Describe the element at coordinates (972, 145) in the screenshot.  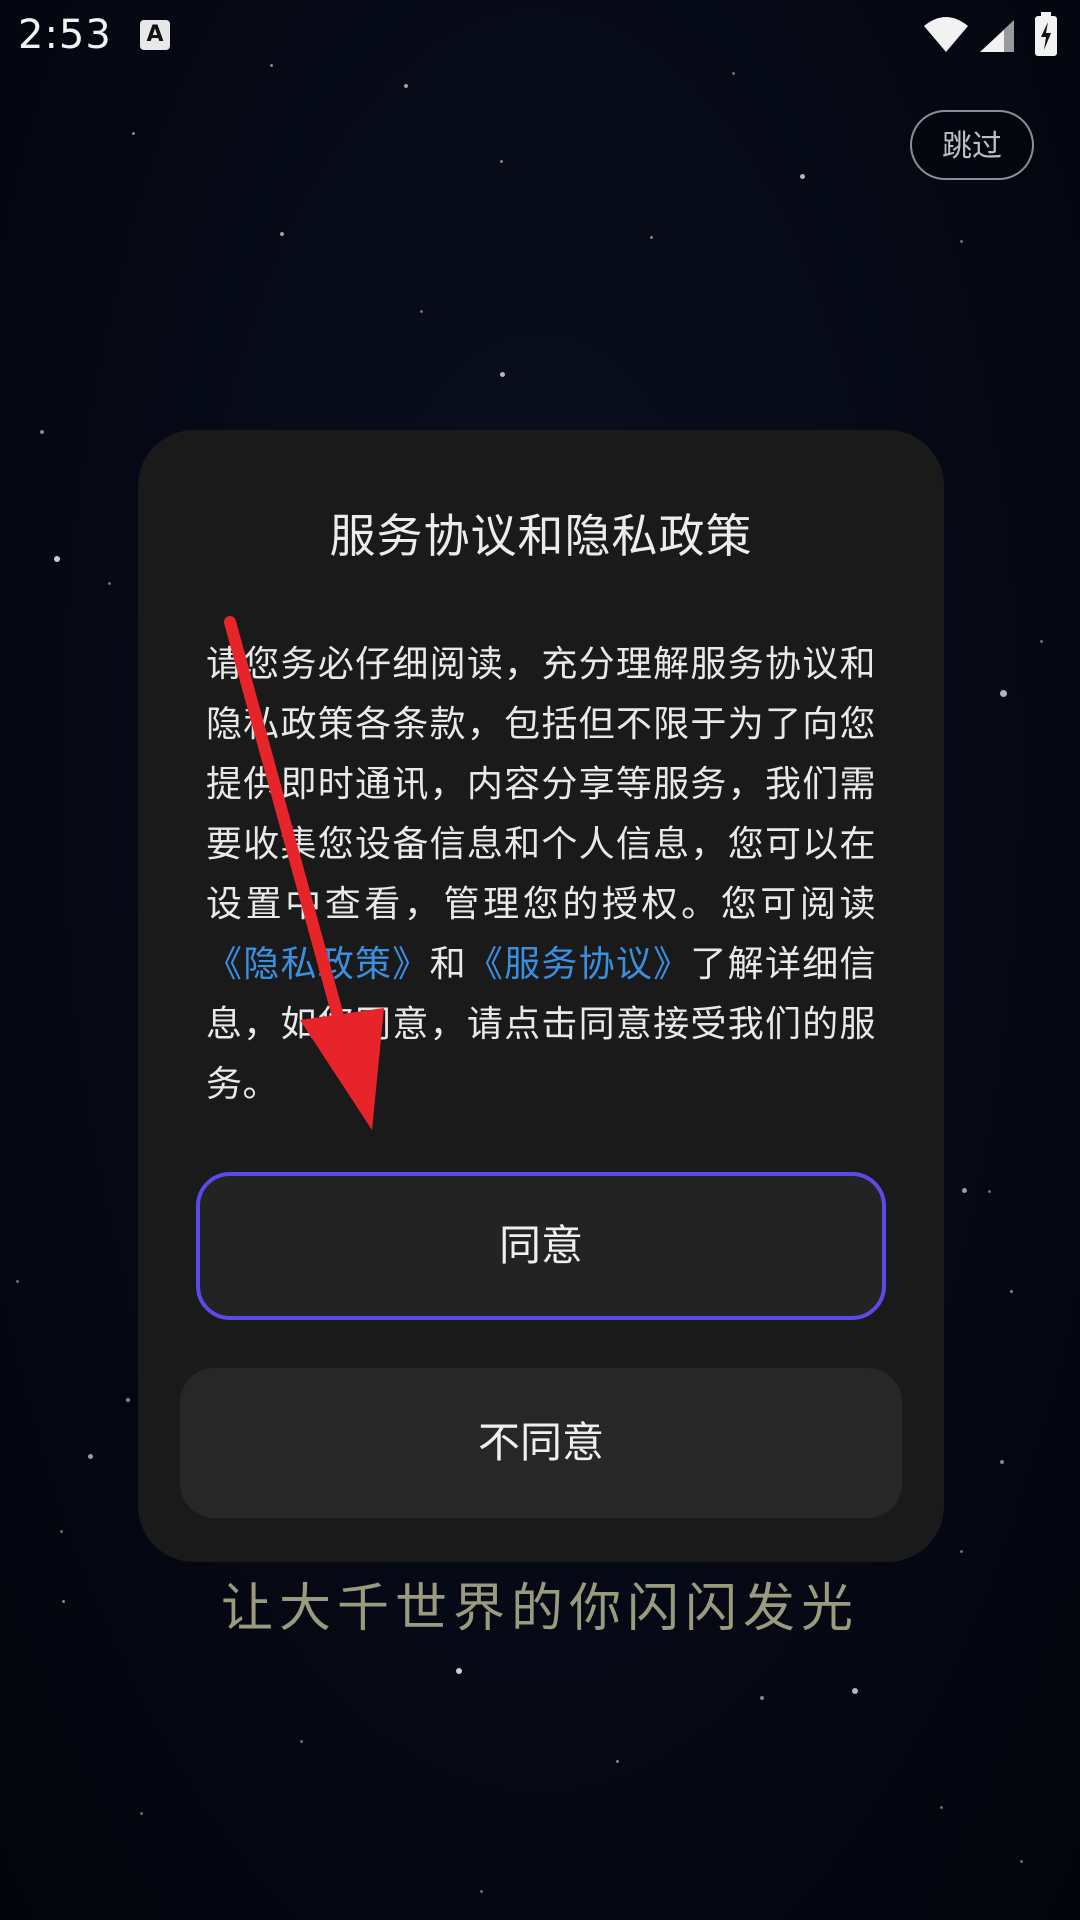
I see `skip-button: 跳过` at that location.